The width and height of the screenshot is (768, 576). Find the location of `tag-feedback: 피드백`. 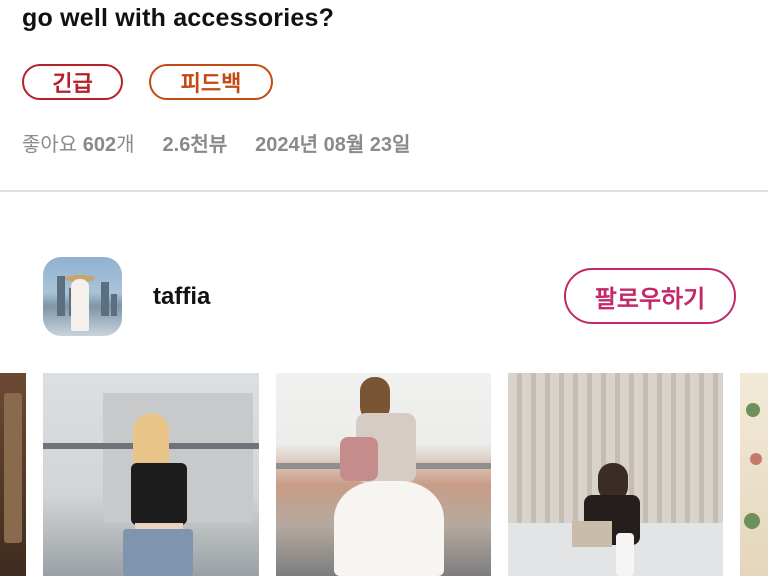

tag-feedback: 피드백 is located at coordinates (211, 82).